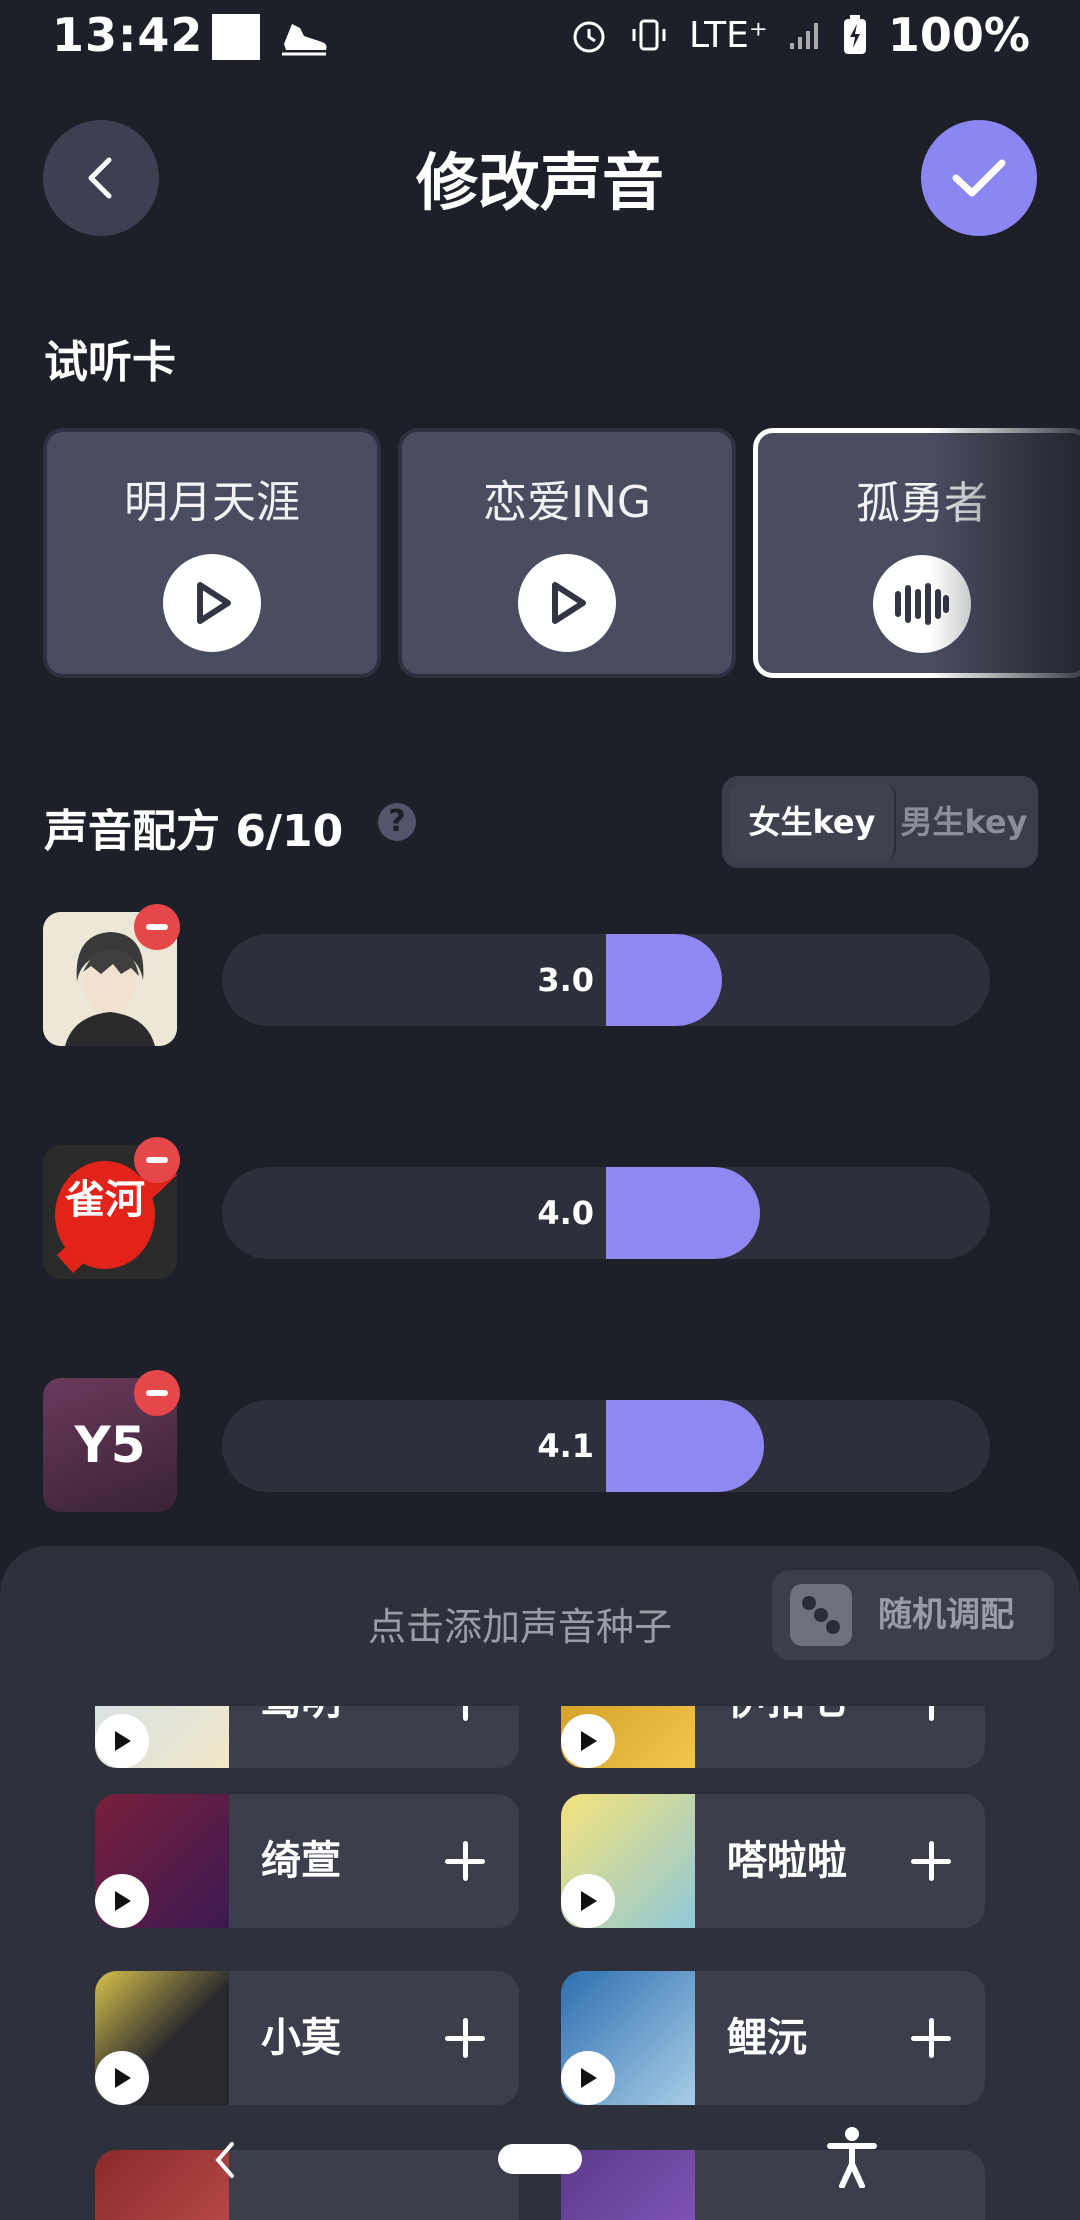 The height and width of the screenshot is (2220, 1080). What do you see at coordinates (787, 1737) in the screenshot?
I see `seed-name: 伊拾七` at bounding box center [787, 1737].